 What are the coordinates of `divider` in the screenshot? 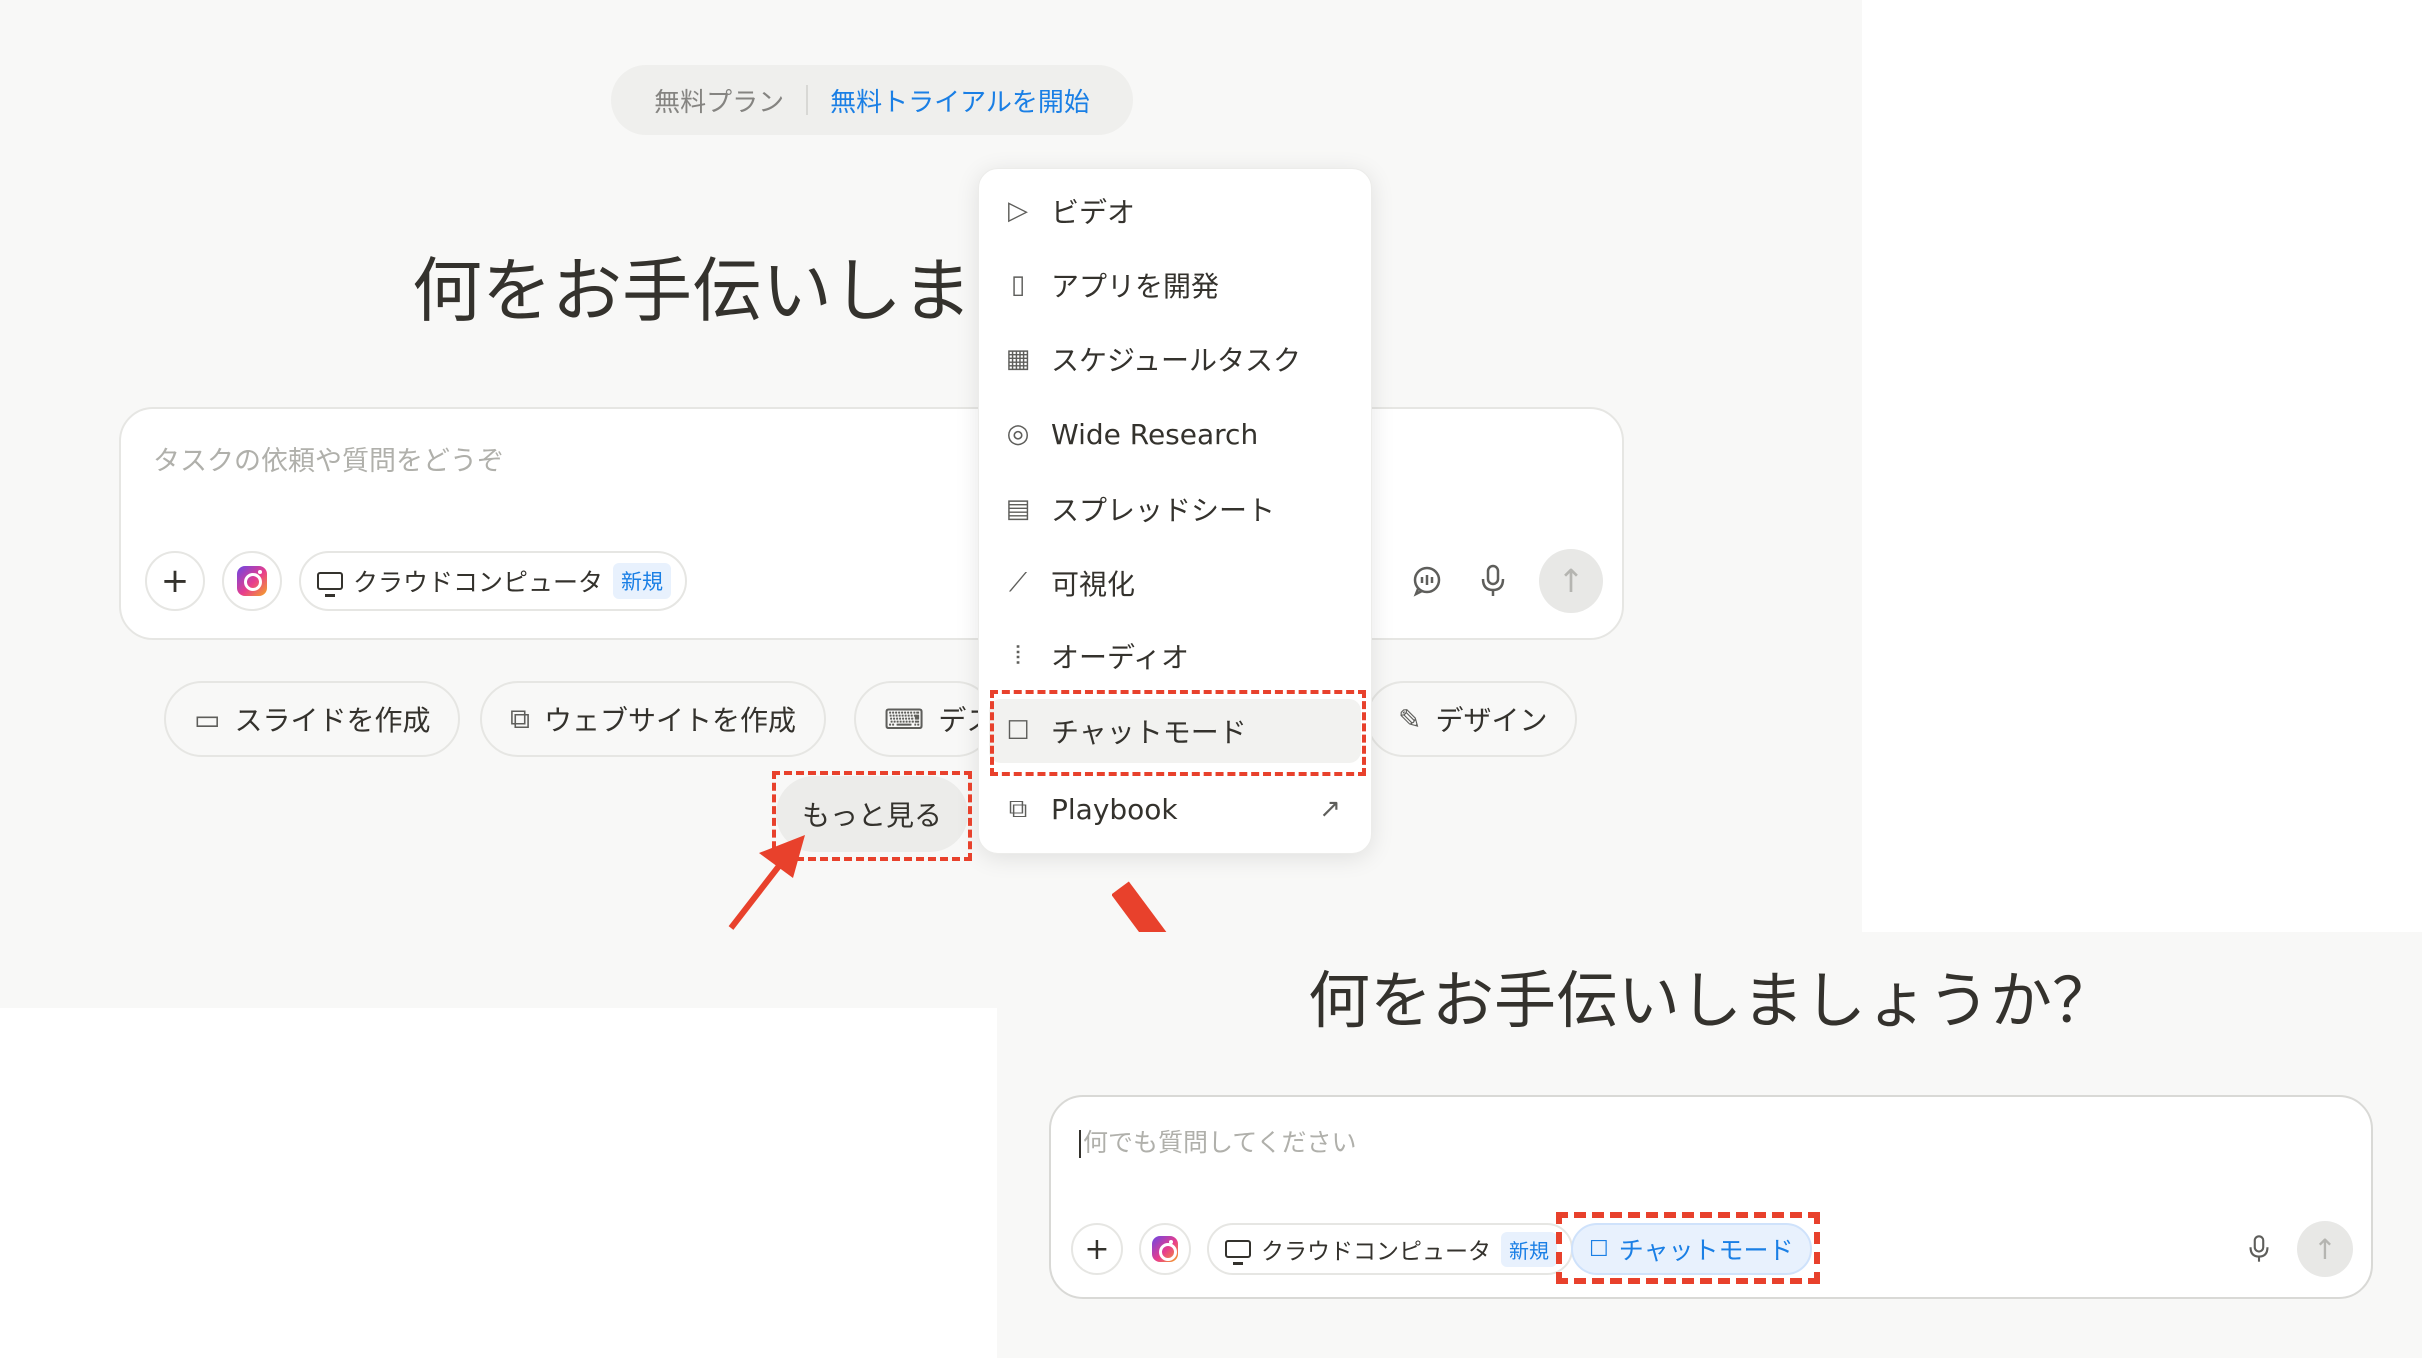 It's located at (807, 100).